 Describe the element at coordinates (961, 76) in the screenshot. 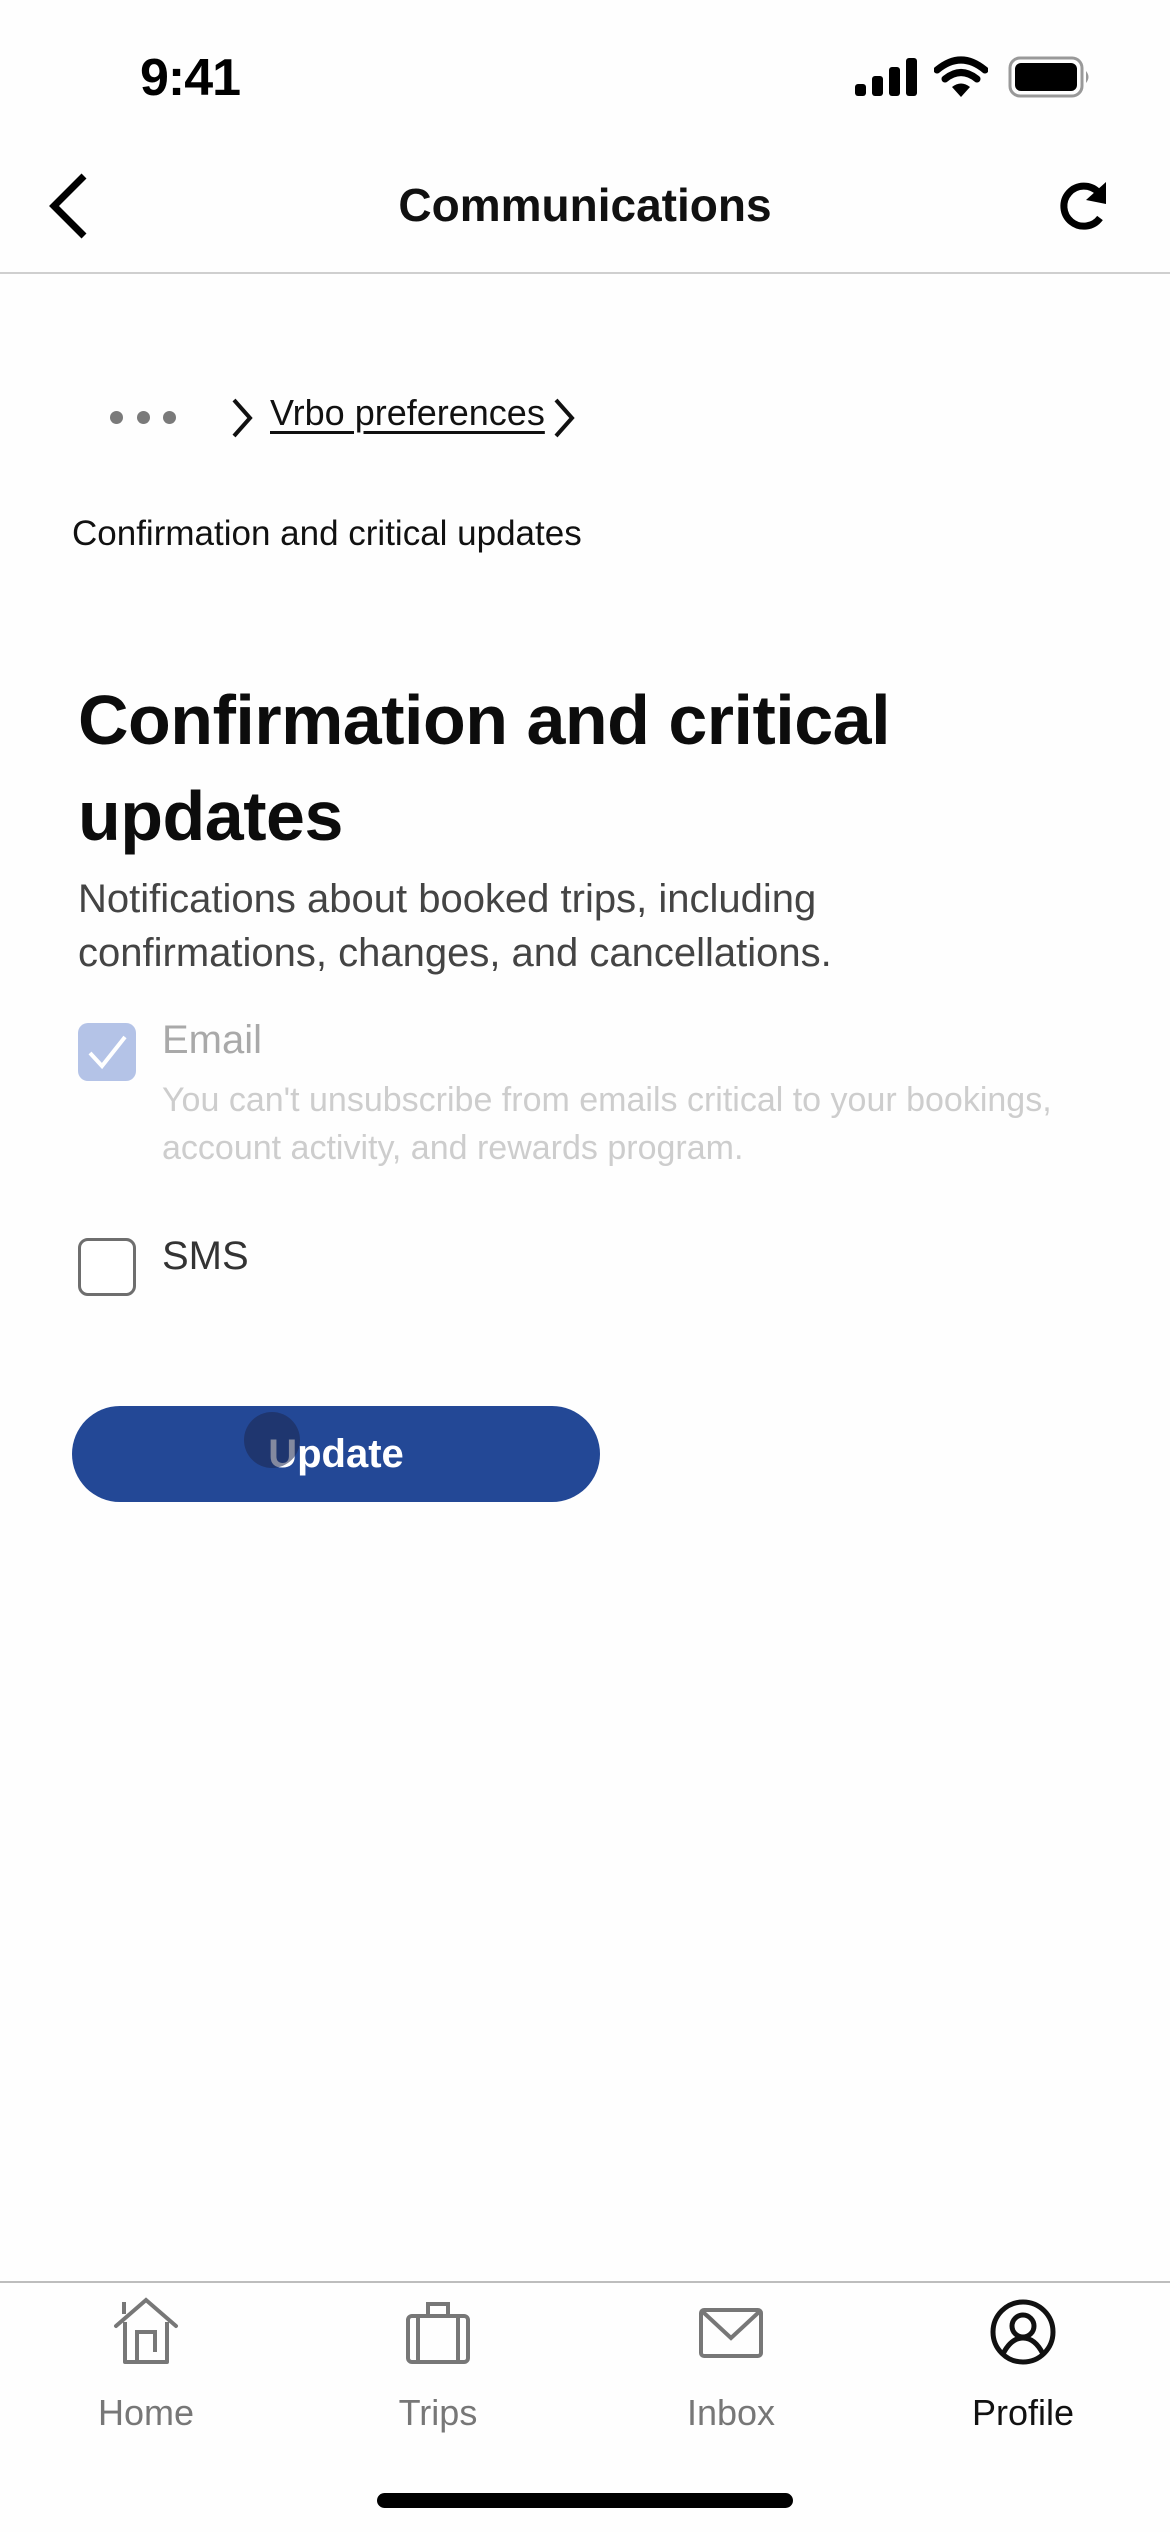

I see `wifi-icon` at that location.